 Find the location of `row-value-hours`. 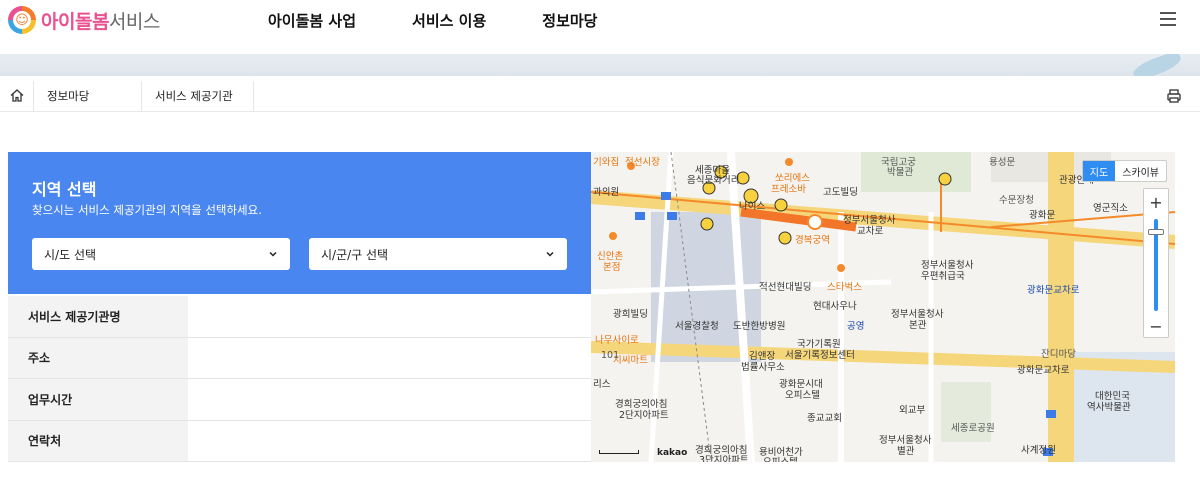

row-value-hours is located at coordinates (389, 399).